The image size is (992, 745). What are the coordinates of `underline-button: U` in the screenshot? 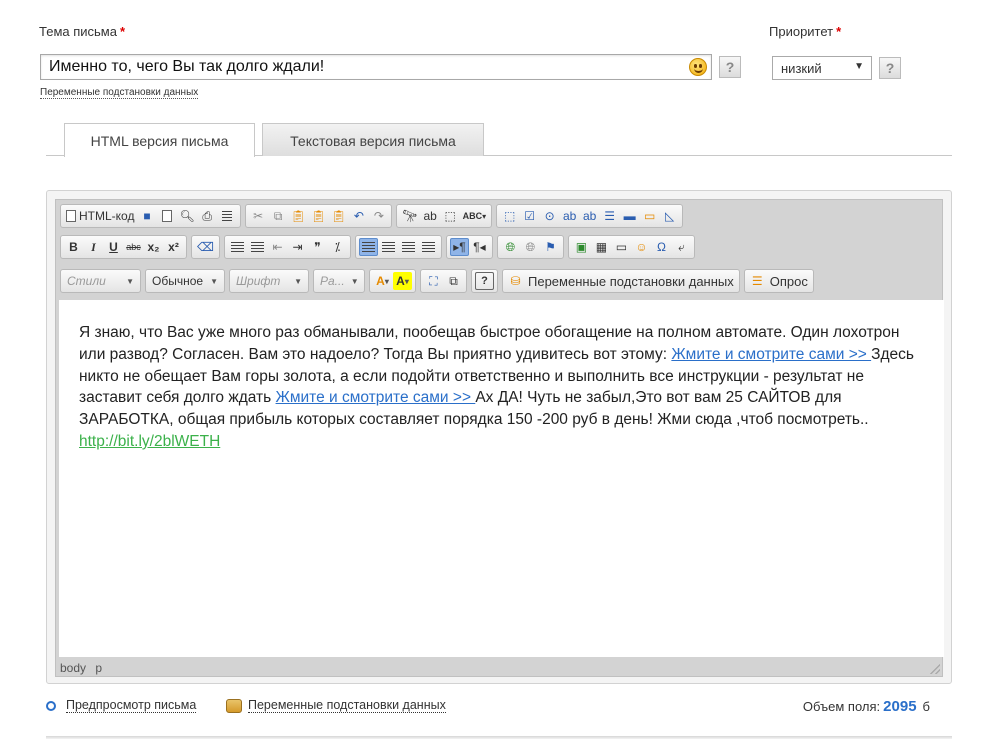 It's located at (113, 247).